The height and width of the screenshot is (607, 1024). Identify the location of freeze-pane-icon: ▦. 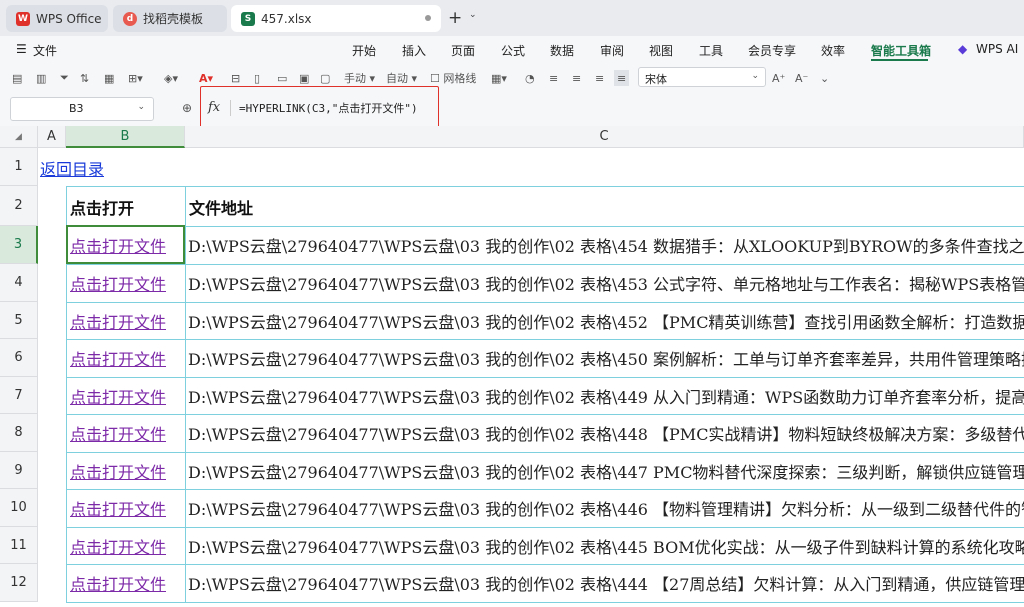
(109, 78).